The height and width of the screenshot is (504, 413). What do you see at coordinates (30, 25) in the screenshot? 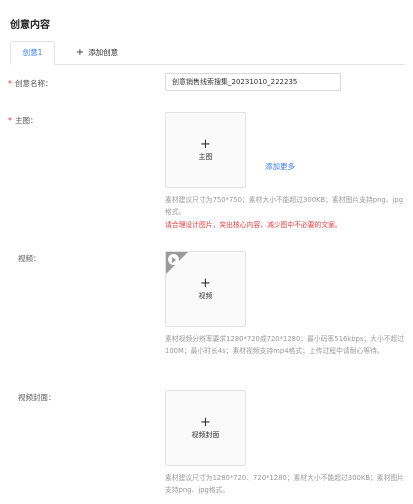
I see `section-title: 创意内容` at bounding box center [30, 25].